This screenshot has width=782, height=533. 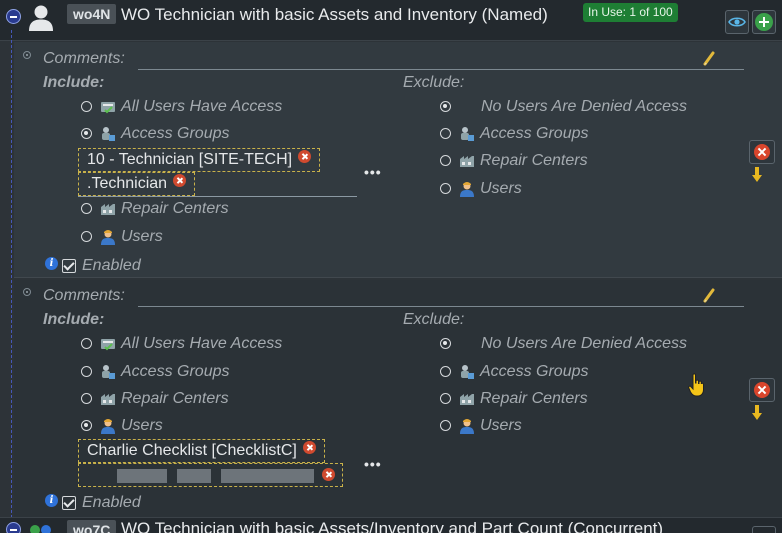 I want to click on access-group-input, so click(x=217, y=196).